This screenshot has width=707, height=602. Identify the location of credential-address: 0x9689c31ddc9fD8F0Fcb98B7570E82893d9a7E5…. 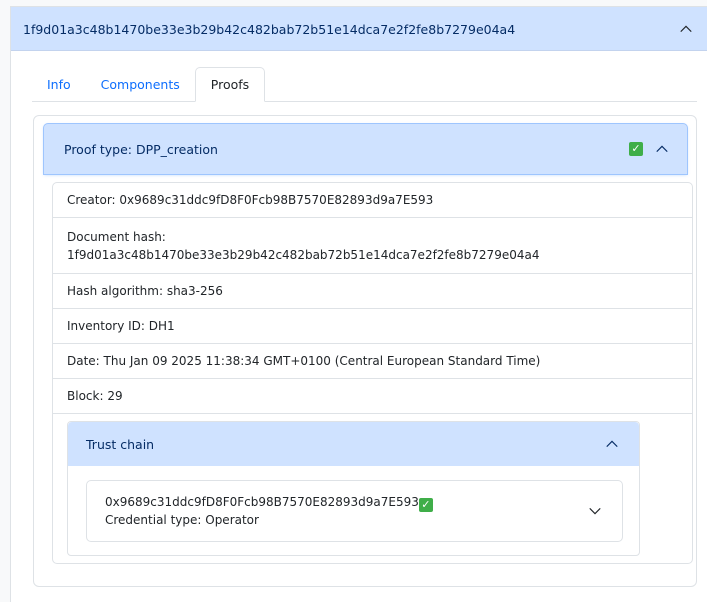
(262, 502).